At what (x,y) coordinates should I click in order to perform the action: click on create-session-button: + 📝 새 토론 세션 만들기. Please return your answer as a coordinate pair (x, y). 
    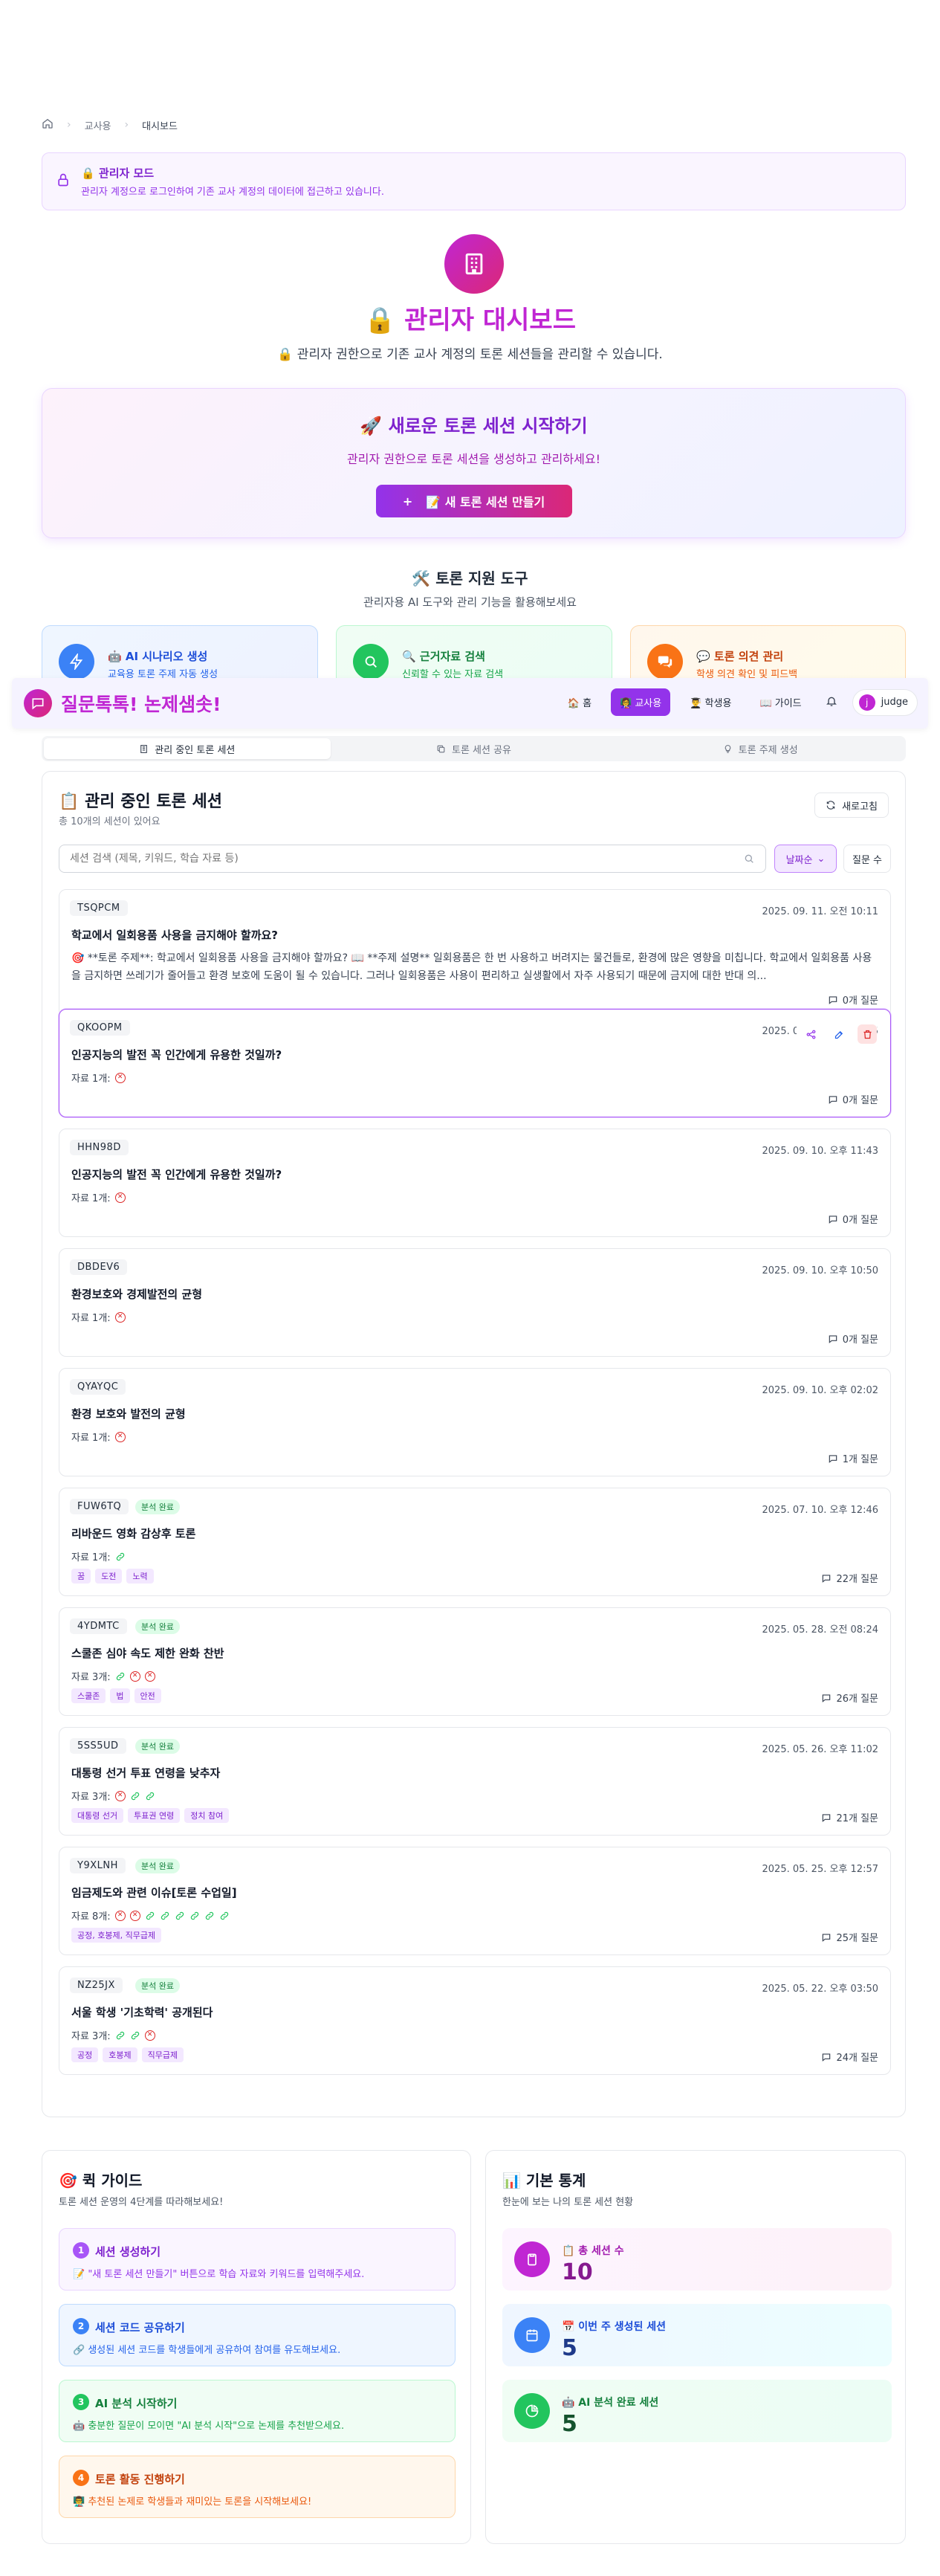
    Looking at the image, I should click on (473, 501).